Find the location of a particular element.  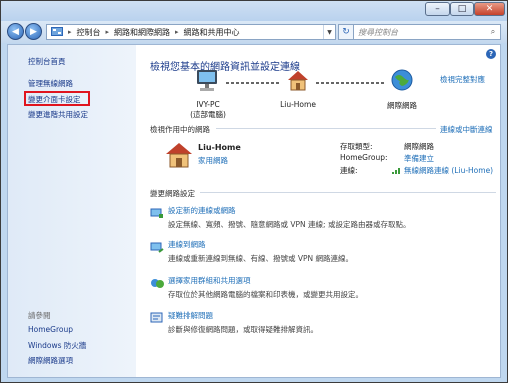

map-node-home: Liu-Home is located at coordinates (298, 104).